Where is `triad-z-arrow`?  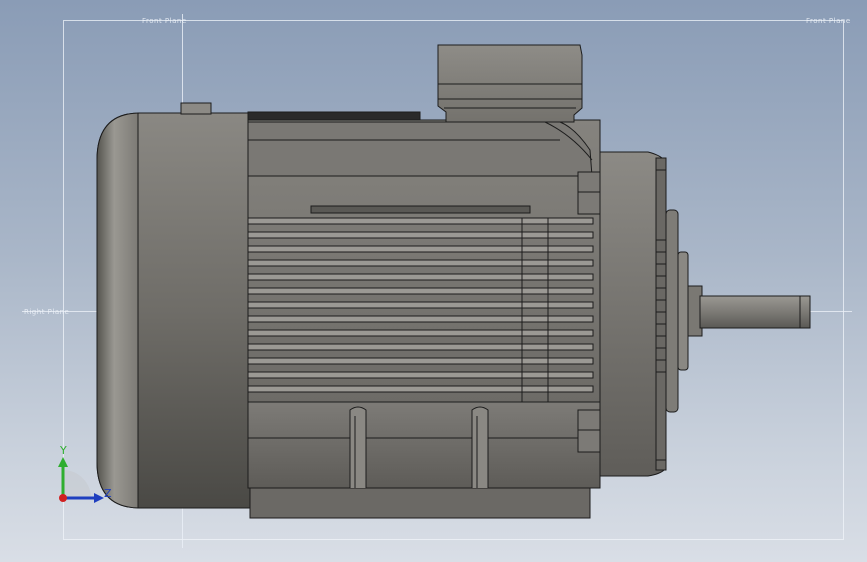
triad-z-arrow is located at coordinates (99, 498).